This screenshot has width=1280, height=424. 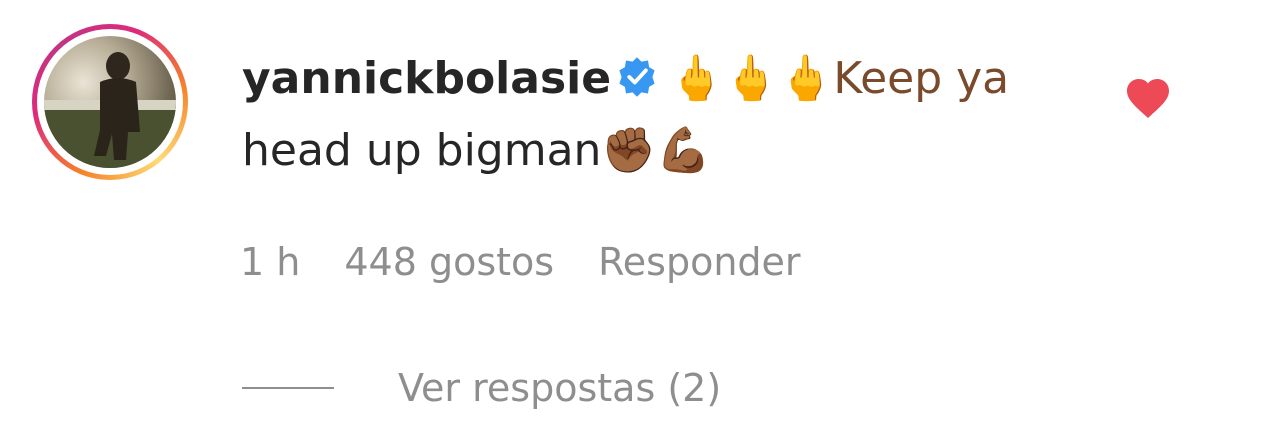 I want to click on like-button, so click(x=1148, y=98).